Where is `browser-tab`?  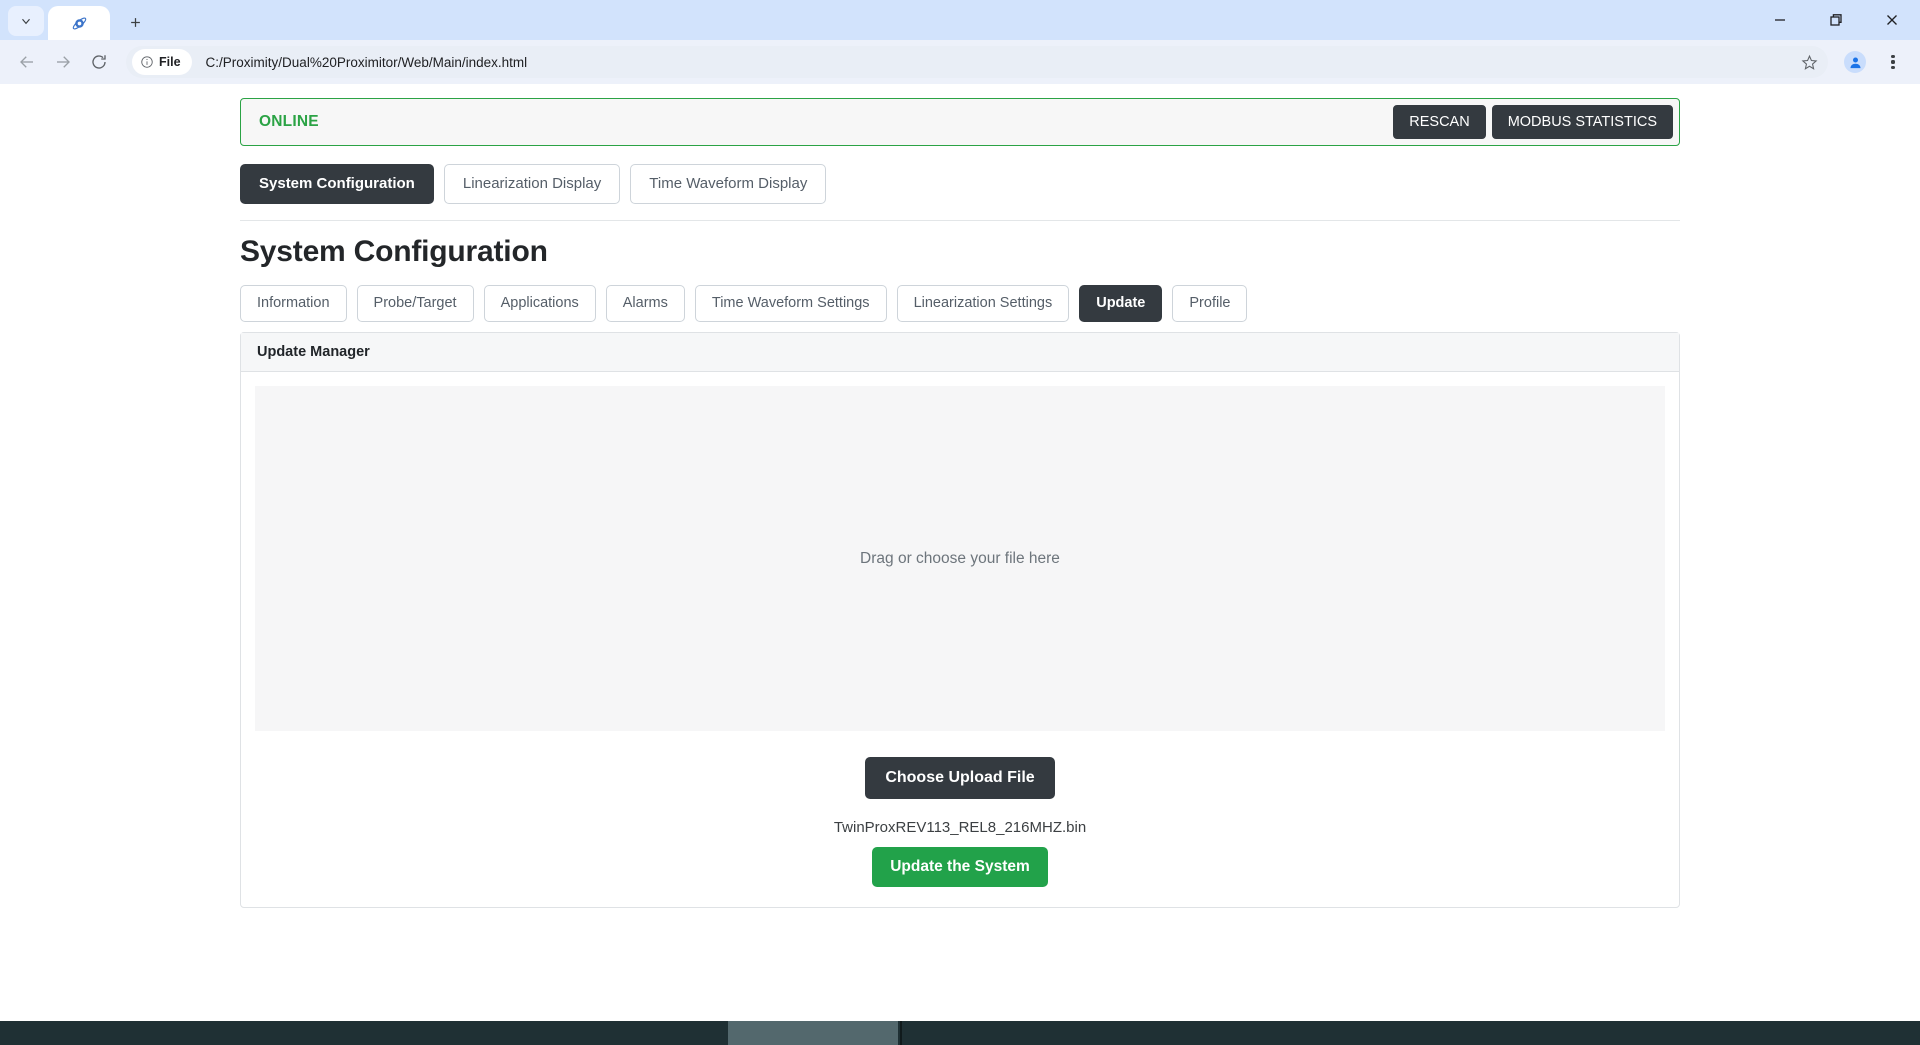
browser-tab is located at coordinates (79, 23).